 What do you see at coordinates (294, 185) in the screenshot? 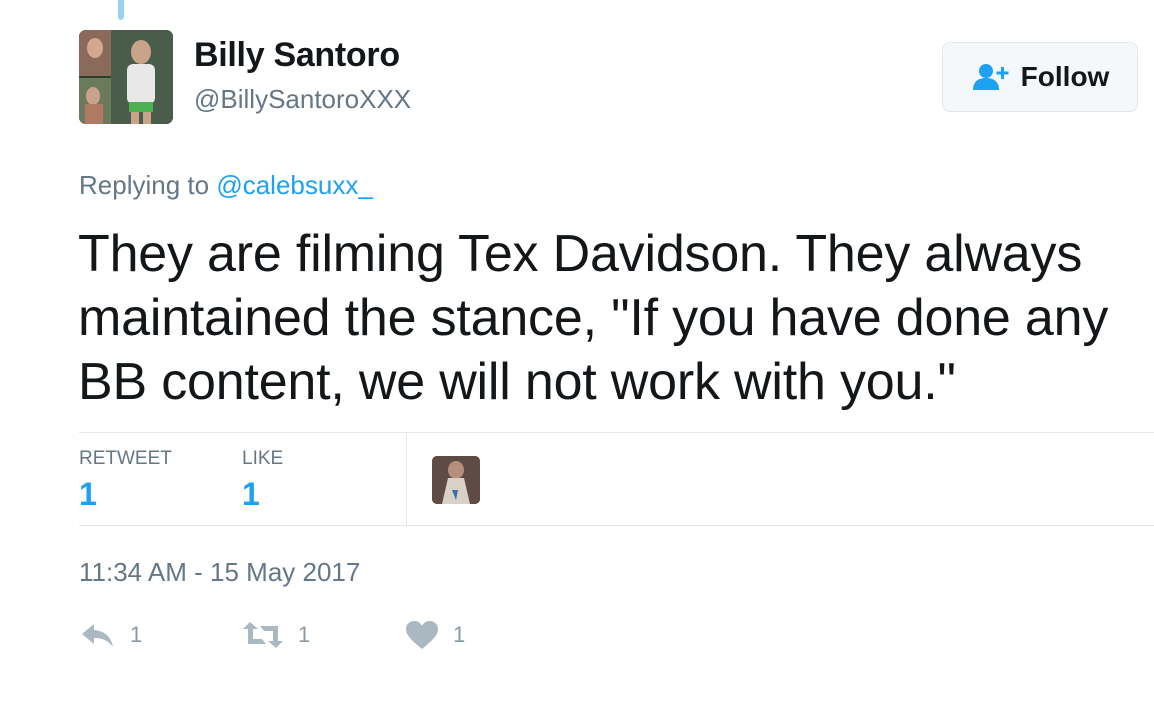
I see `reply-mention-link: @calebsuxx_` at bounding box center [294, 185].